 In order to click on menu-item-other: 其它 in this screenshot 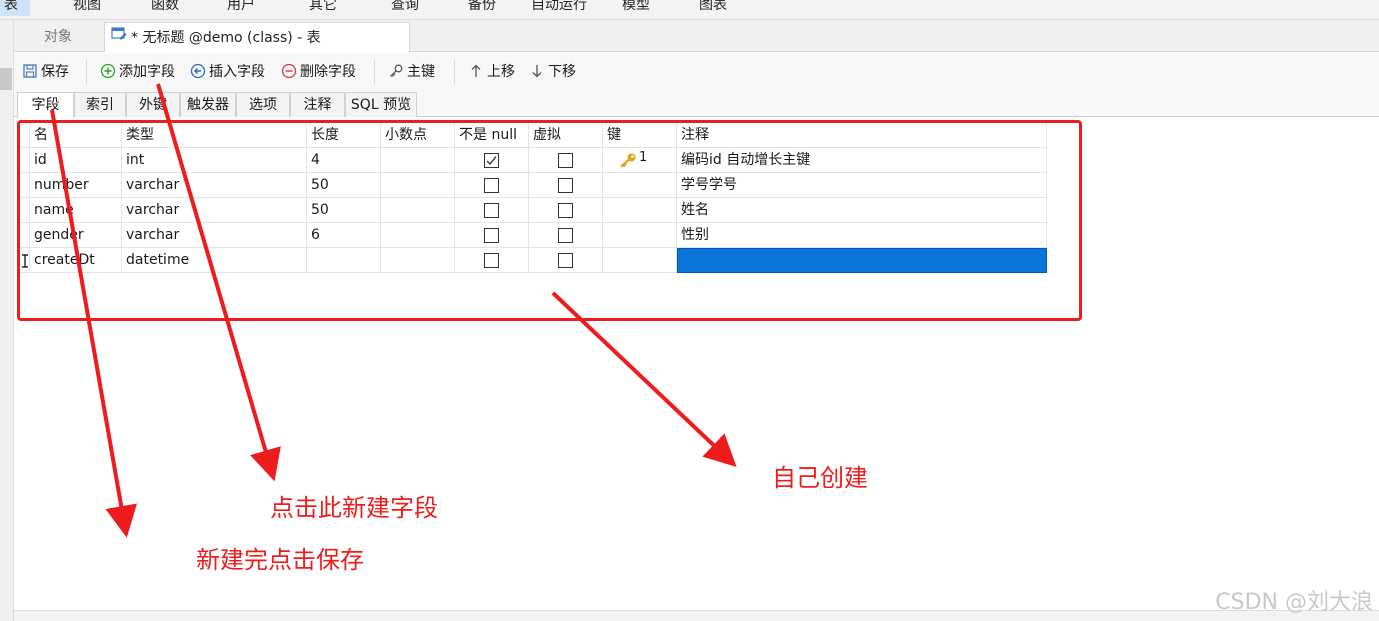, I will do `click(323, 8)`.